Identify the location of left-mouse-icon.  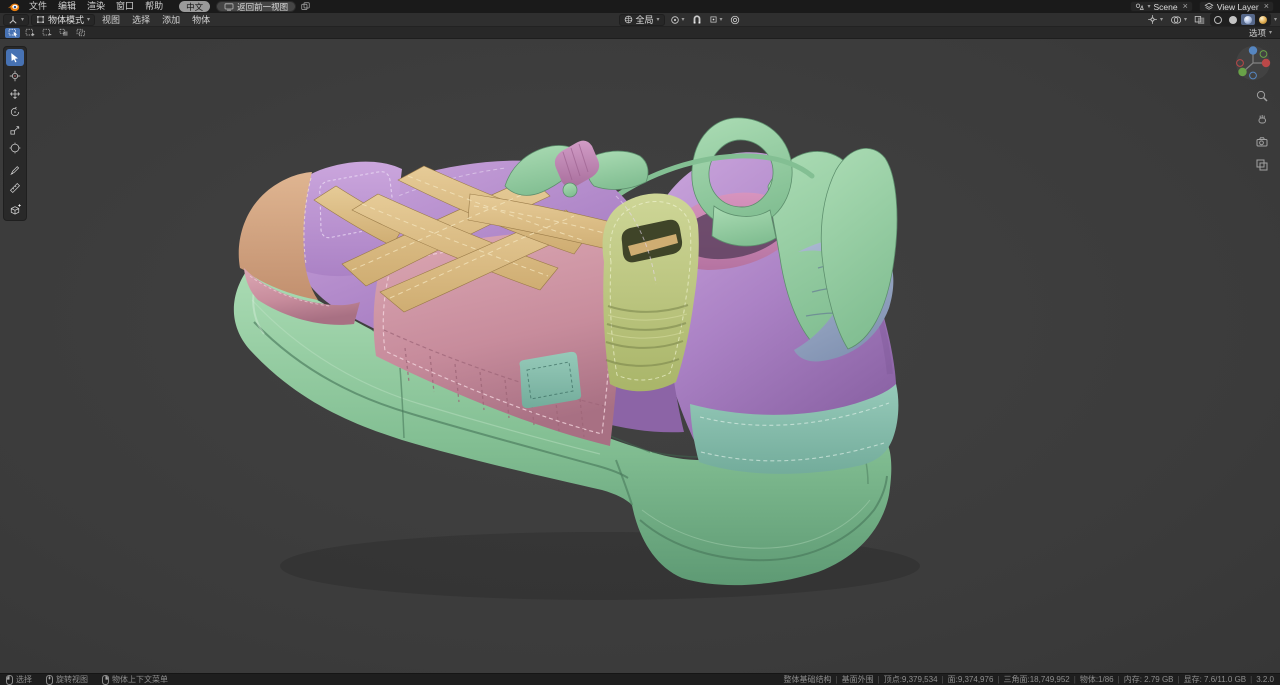
(9, 679).